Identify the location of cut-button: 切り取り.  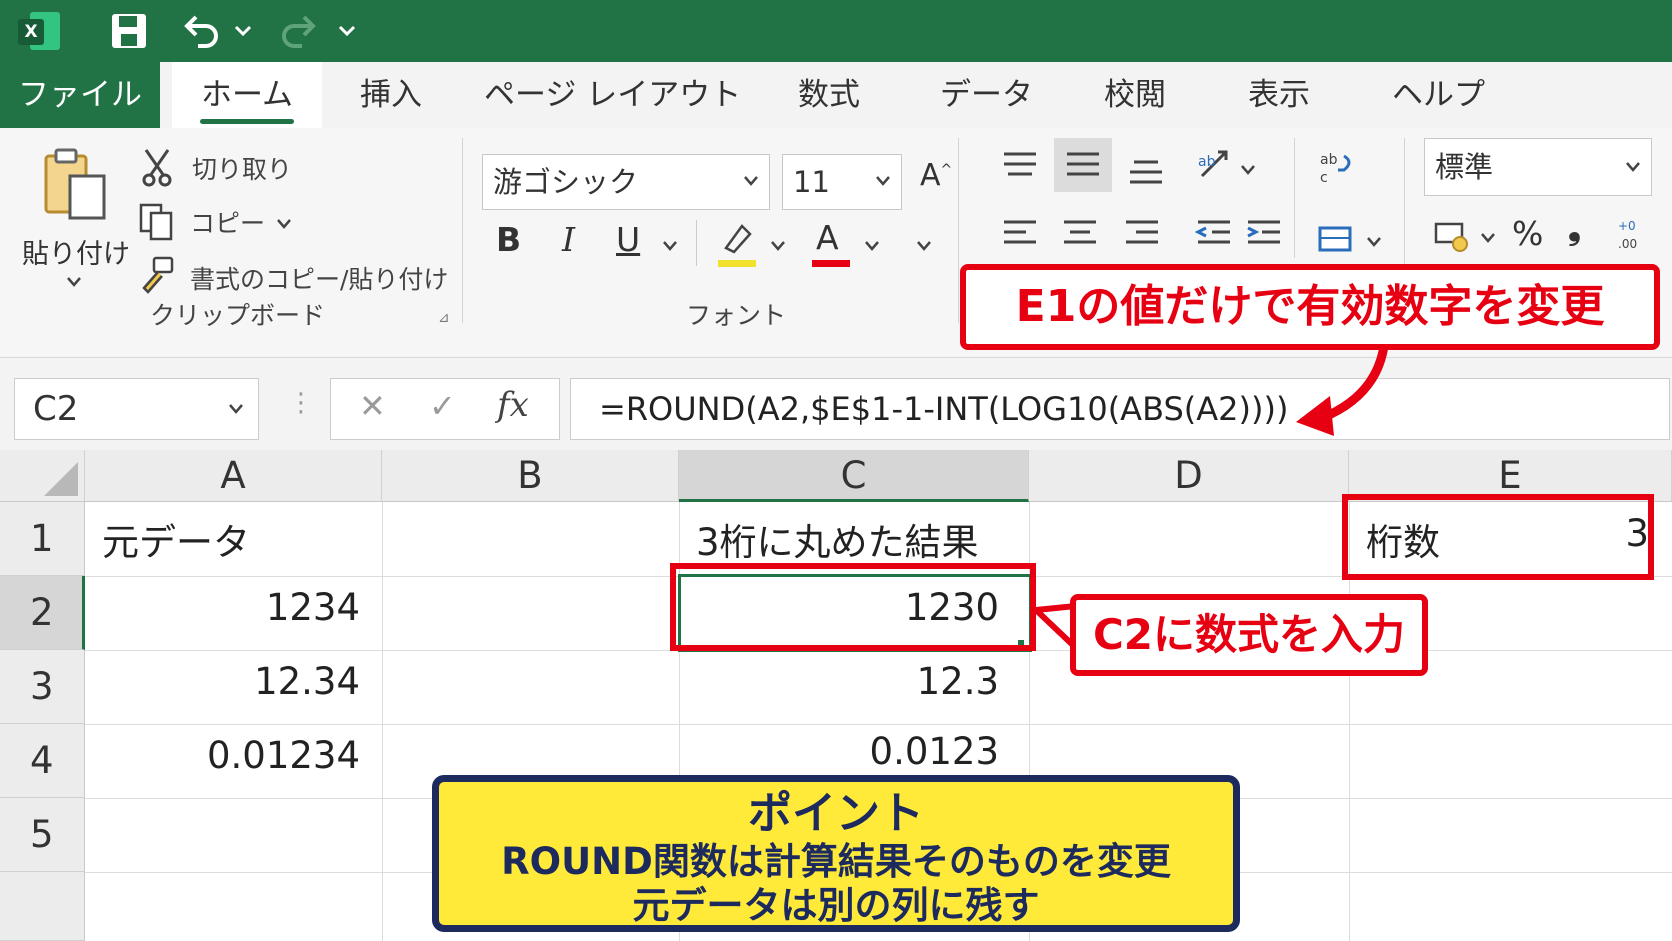
(240, 170).